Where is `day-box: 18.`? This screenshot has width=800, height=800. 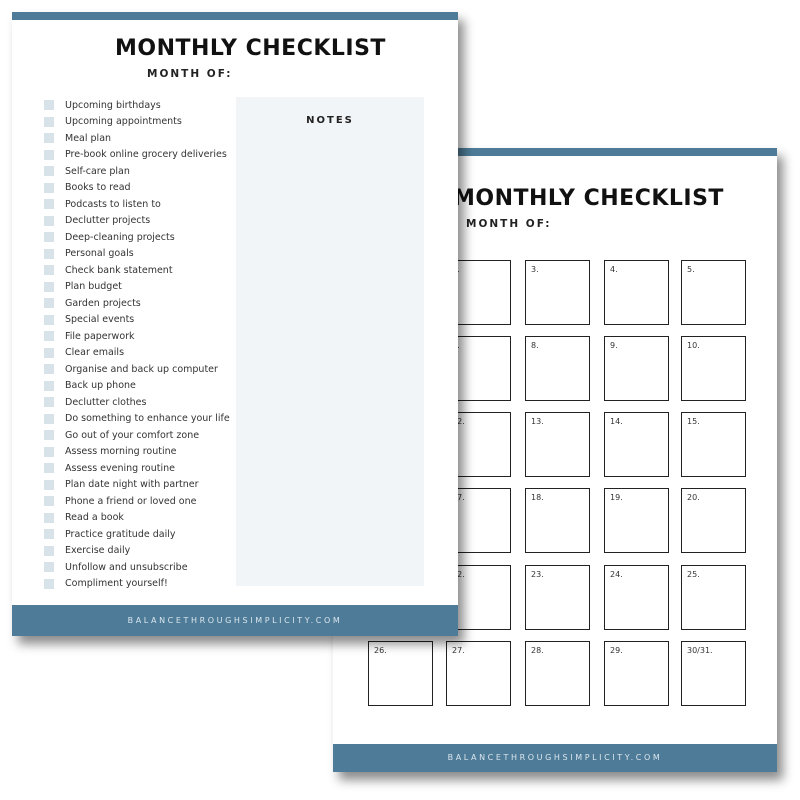
day-box: 18. is located at coordinates (557, 520).